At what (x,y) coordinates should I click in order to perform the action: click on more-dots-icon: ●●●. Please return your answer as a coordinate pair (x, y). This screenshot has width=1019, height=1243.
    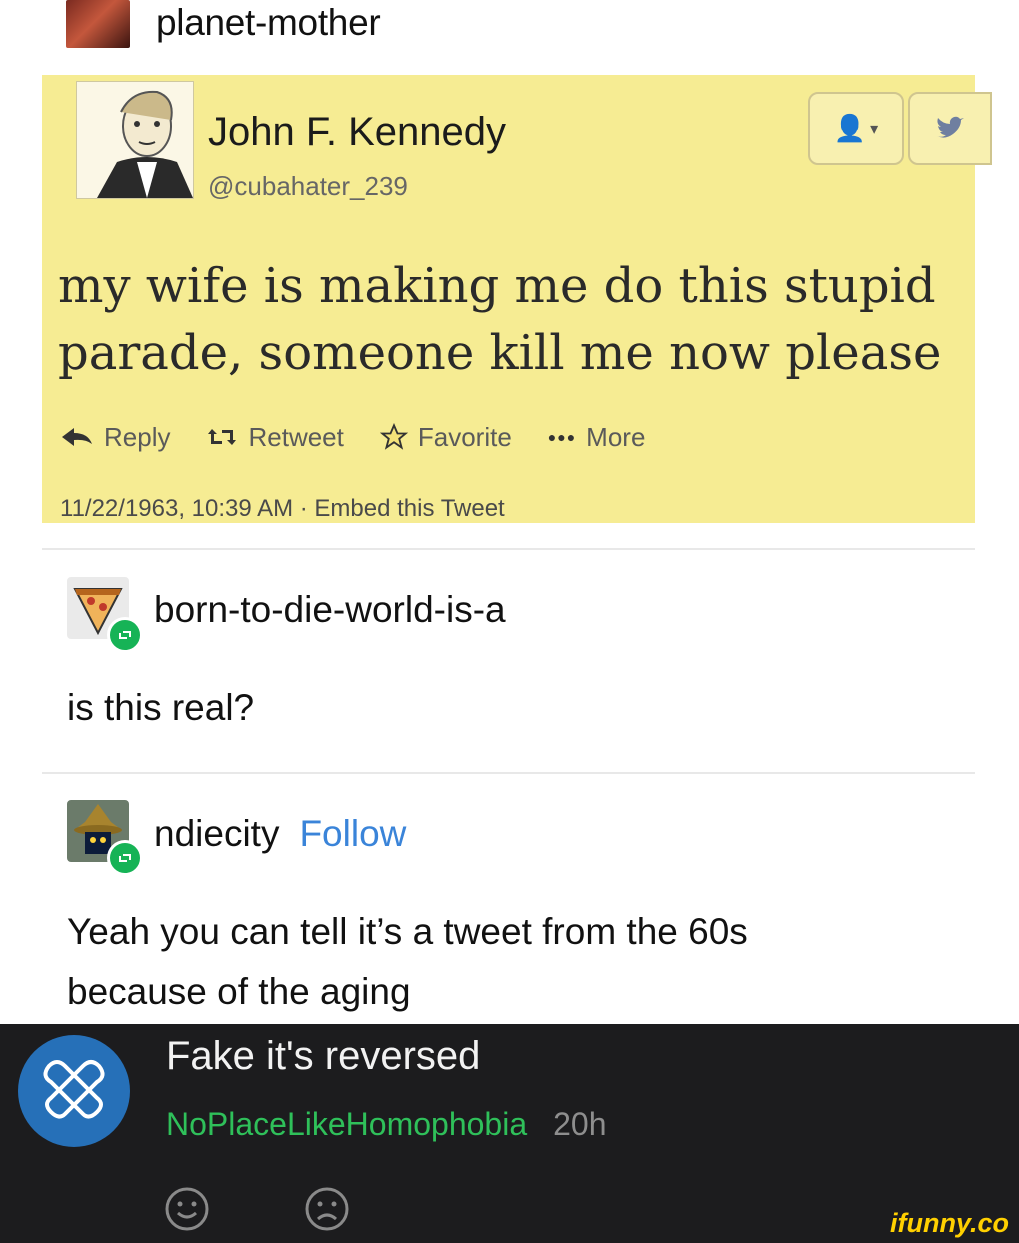
    Looking at the image, I should click on (562, 437).